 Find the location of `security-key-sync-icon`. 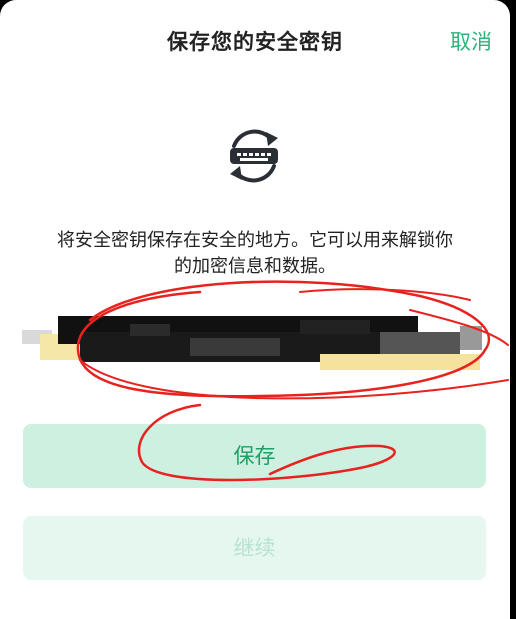

security-key-sync-icon is located at coordinates (254, 156).